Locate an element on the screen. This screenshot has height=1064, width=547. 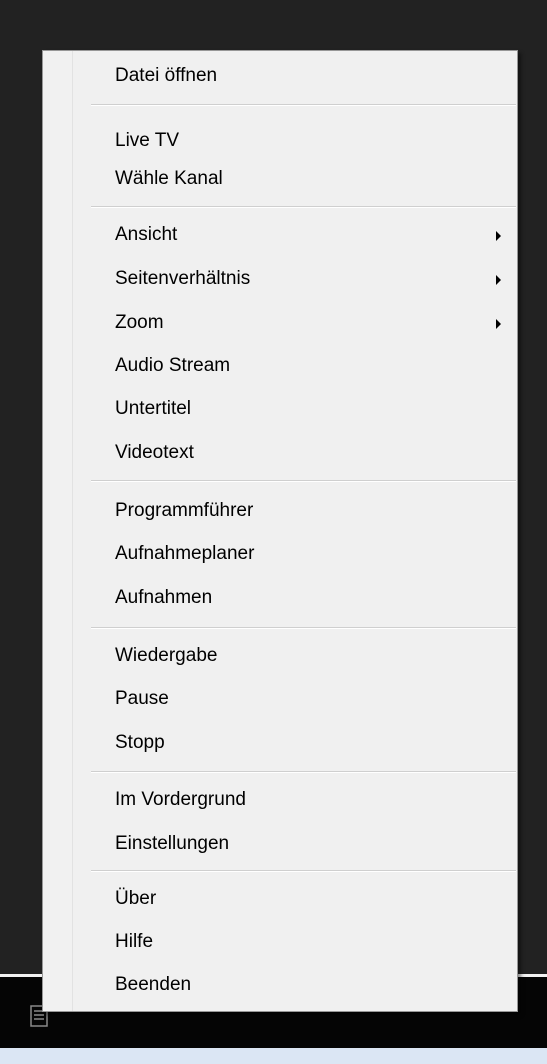
menu-item-ansicht: Ansicht is located at coordinates (280, 235).